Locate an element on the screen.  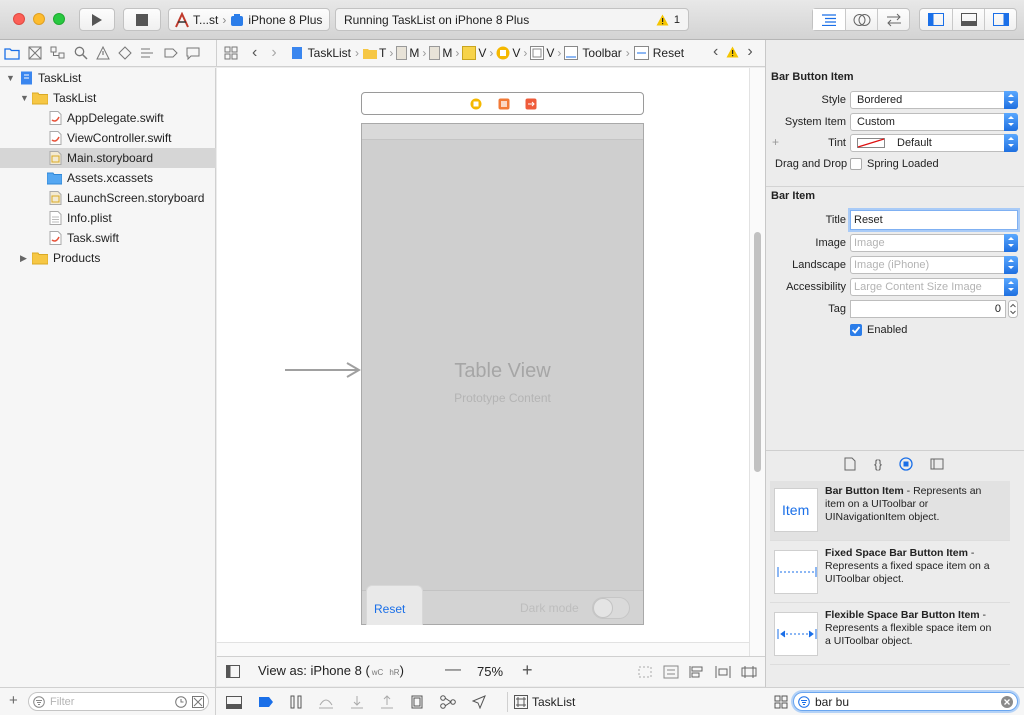
list-item: Info.plist is located at coordinates (108, 218).